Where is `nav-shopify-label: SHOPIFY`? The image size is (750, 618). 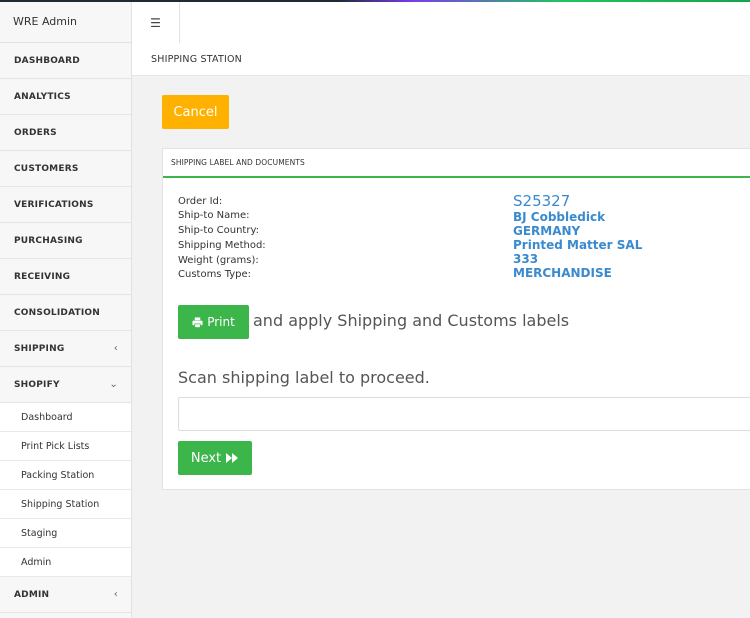
nav-shopify-label: SHOPIFY is located at coordinates (37, 384).